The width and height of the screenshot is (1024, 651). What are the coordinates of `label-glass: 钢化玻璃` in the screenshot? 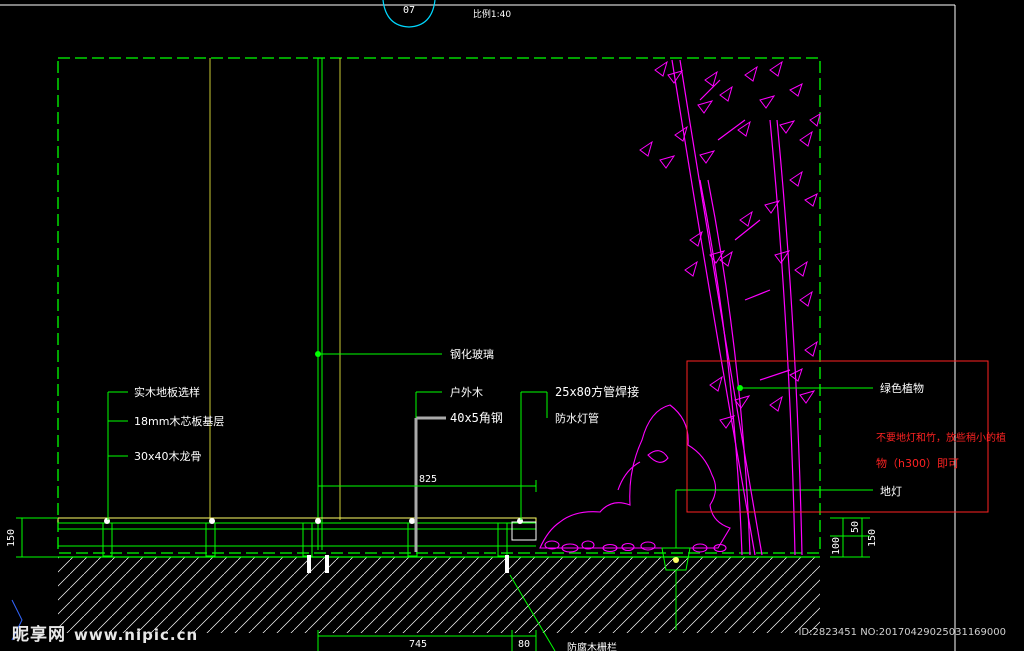 It's located at (472, 354).